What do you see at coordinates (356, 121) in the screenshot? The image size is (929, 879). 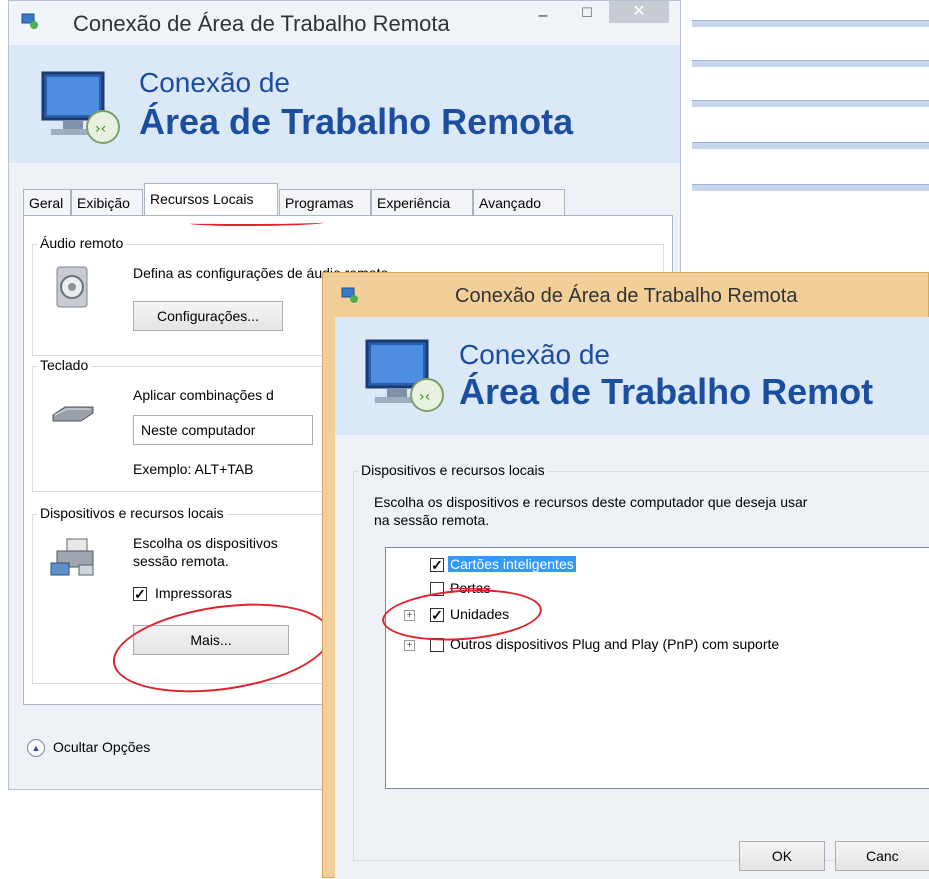 I see `banner-title: Área de Trabalho Remota` at bounding box center [356, 121].